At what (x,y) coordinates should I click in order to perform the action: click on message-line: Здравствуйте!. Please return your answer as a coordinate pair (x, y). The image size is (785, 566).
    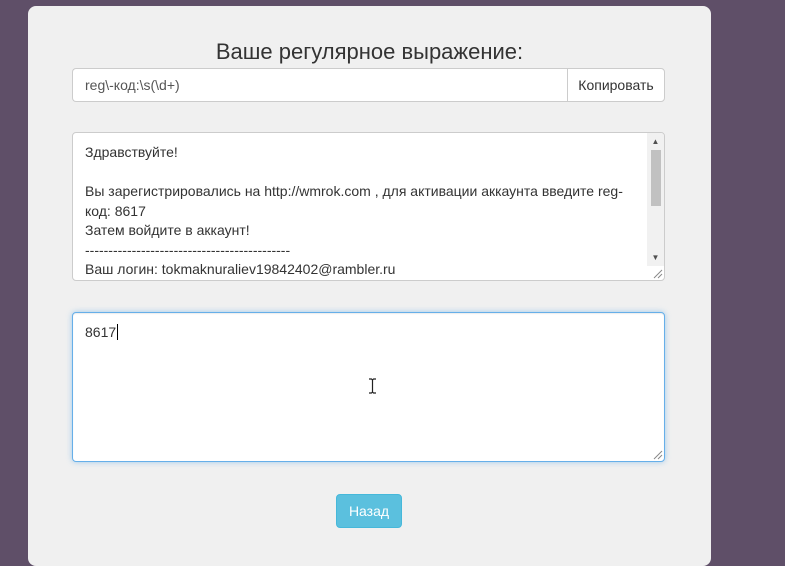
    Looking at the image, I should click on (131, 152).